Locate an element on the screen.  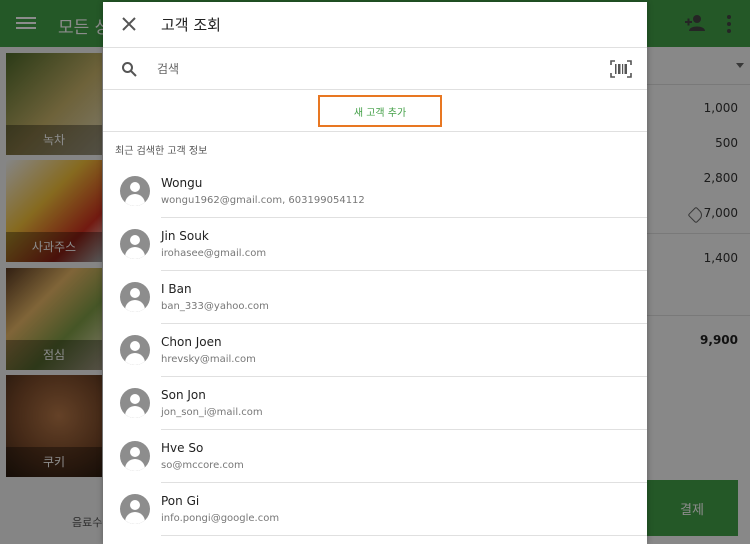
customer-list-item: I Ban ban_333@yahoo.com is located at coordinates (375, 297).